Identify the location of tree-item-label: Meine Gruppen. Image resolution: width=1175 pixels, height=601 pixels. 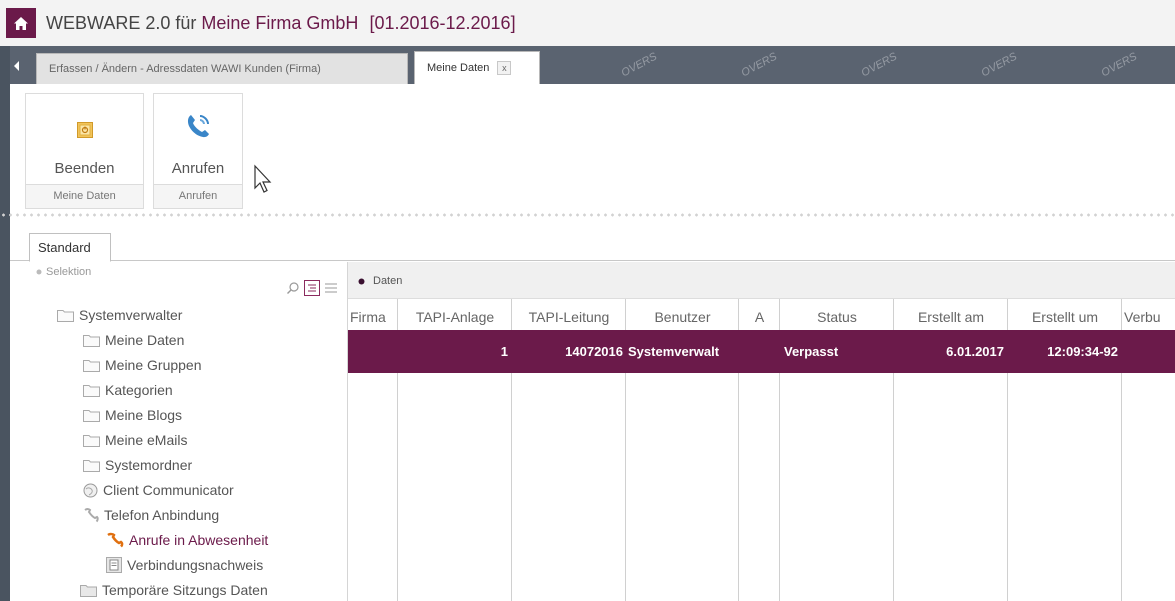
(153, 365).